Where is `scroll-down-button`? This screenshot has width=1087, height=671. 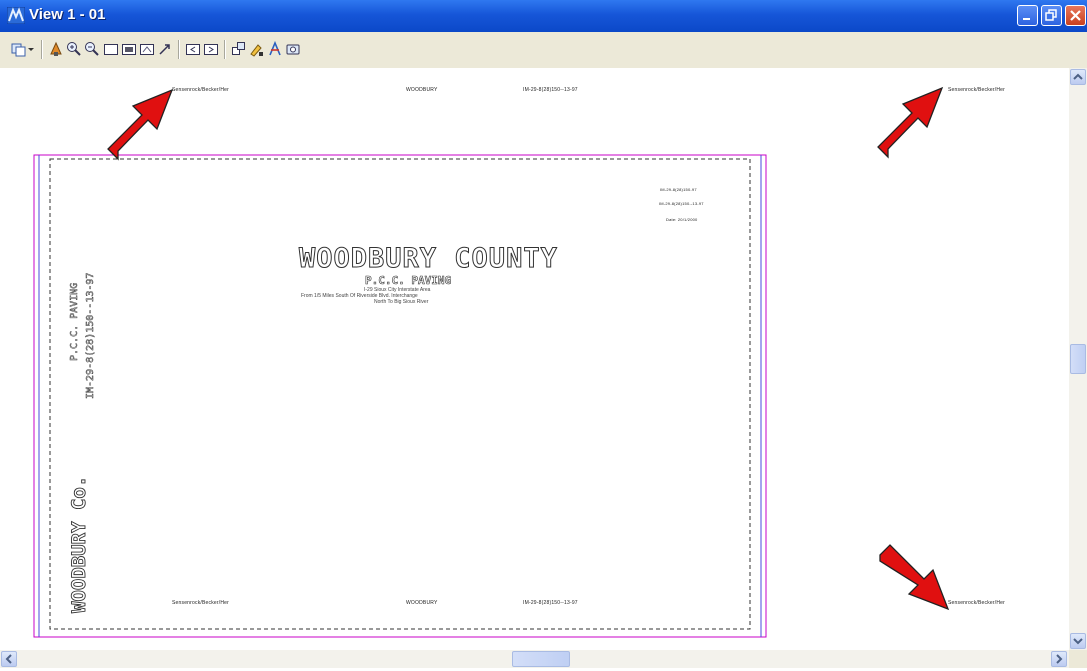
scroll-down-button is located at coordinates (1078, 641).